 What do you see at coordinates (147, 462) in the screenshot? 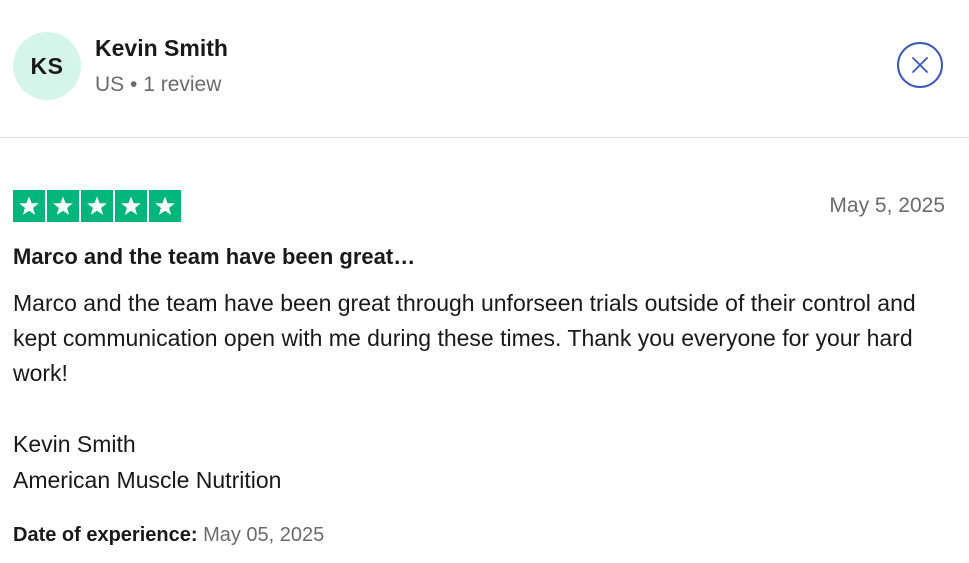
I see `review-signature: Kevin Smith American Muscle Nutrition` at bounding box center [147, 462].